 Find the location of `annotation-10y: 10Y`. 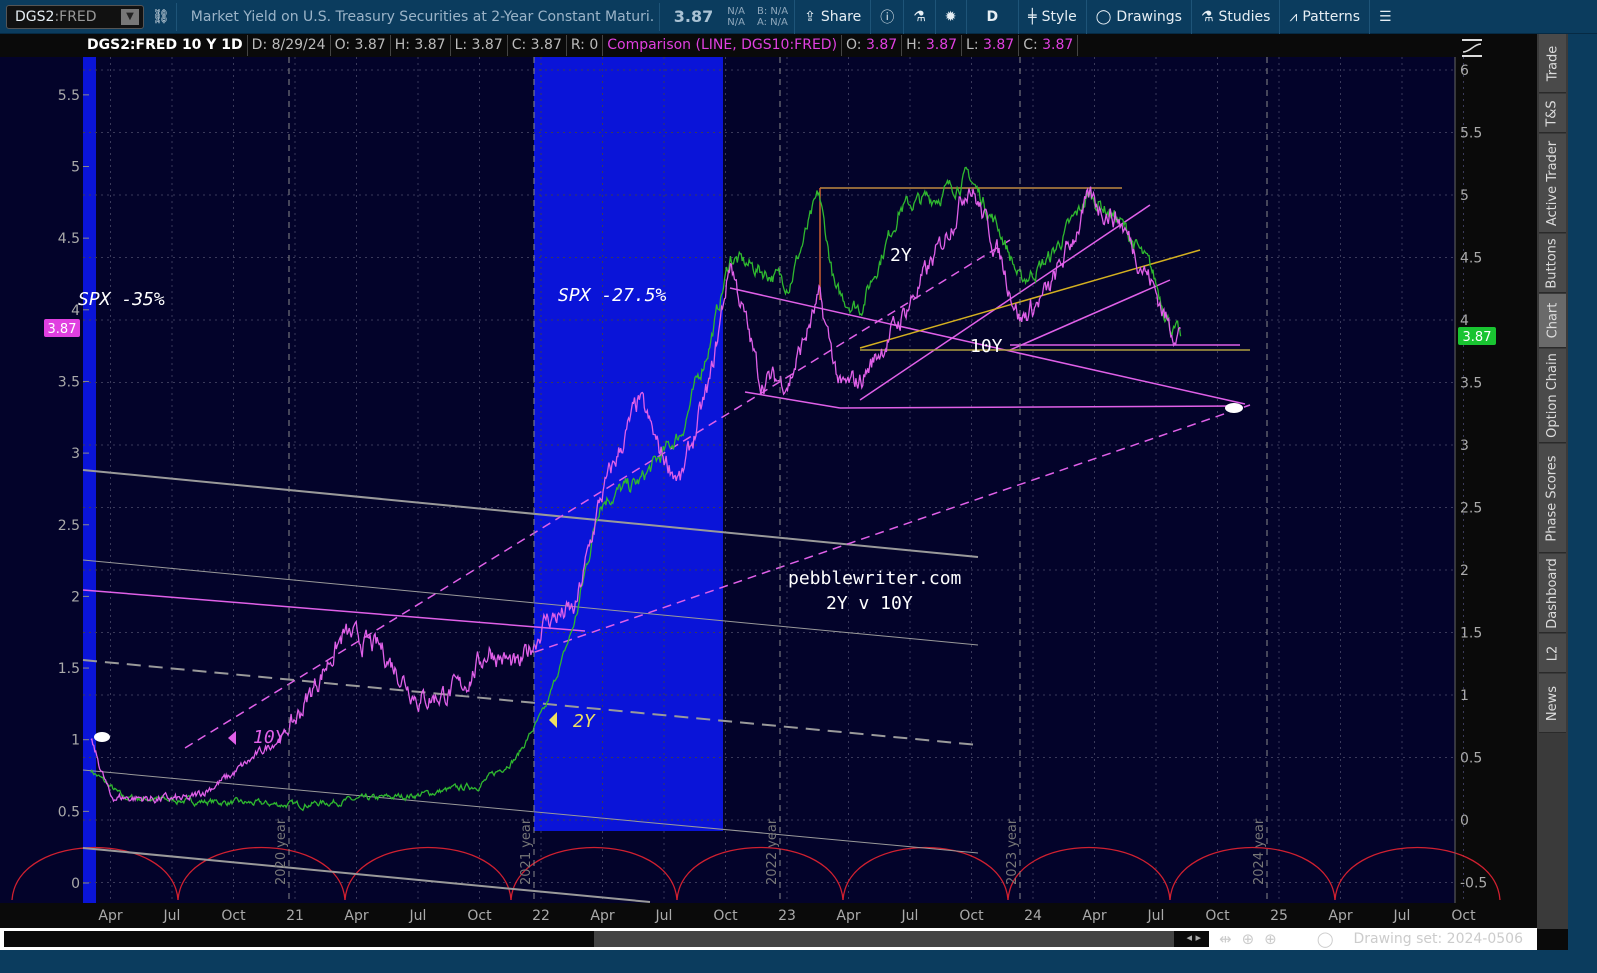

annotation-10y: 10Y is located at coordinates (270, 737).